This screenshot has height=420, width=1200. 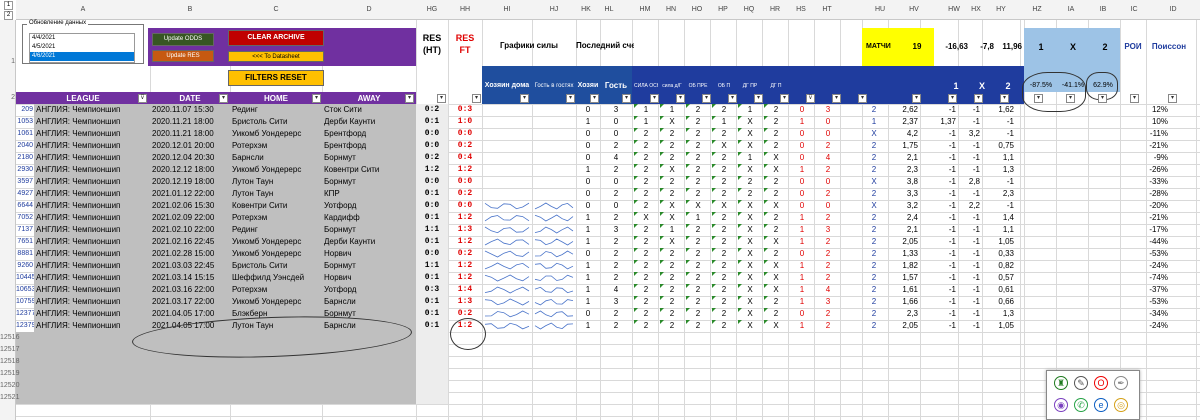 I want to click on hy-cell: 0,61, so click(x=1001, y=290).